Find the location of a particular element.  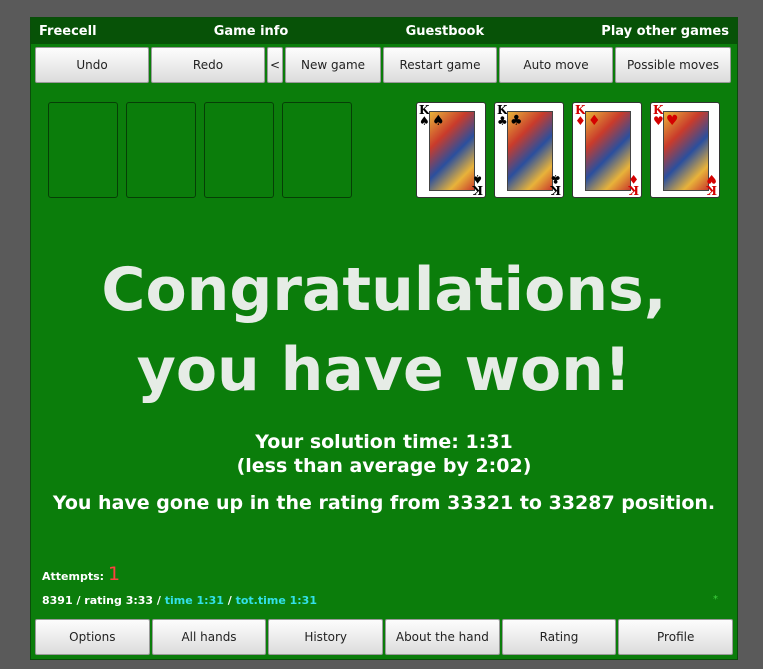

win-message-line2: you have won! is located at coordinates (384, 370).